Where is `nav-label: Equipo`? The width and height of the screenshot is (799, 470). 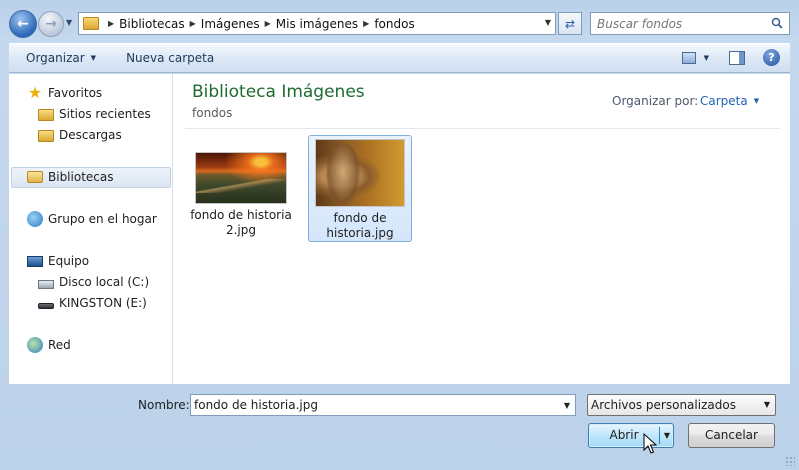 nav-label: Equipo is located at coordinates (69, 261).